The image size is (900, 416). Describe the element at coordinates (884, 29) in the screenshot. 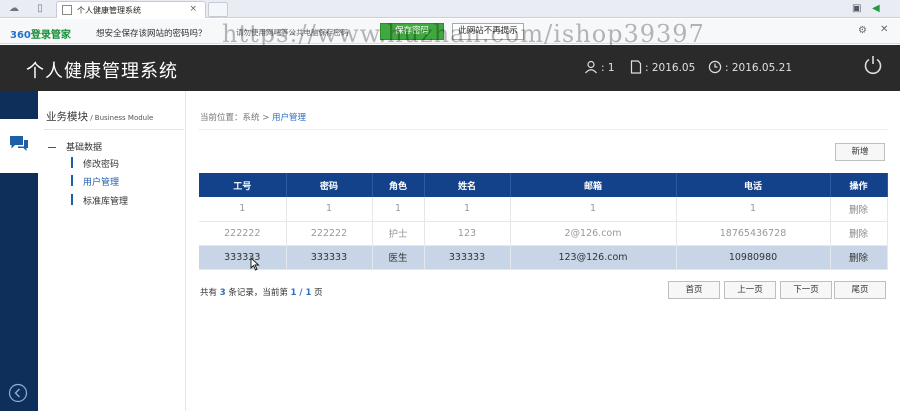

I see `close-icon: ✕` at that location.